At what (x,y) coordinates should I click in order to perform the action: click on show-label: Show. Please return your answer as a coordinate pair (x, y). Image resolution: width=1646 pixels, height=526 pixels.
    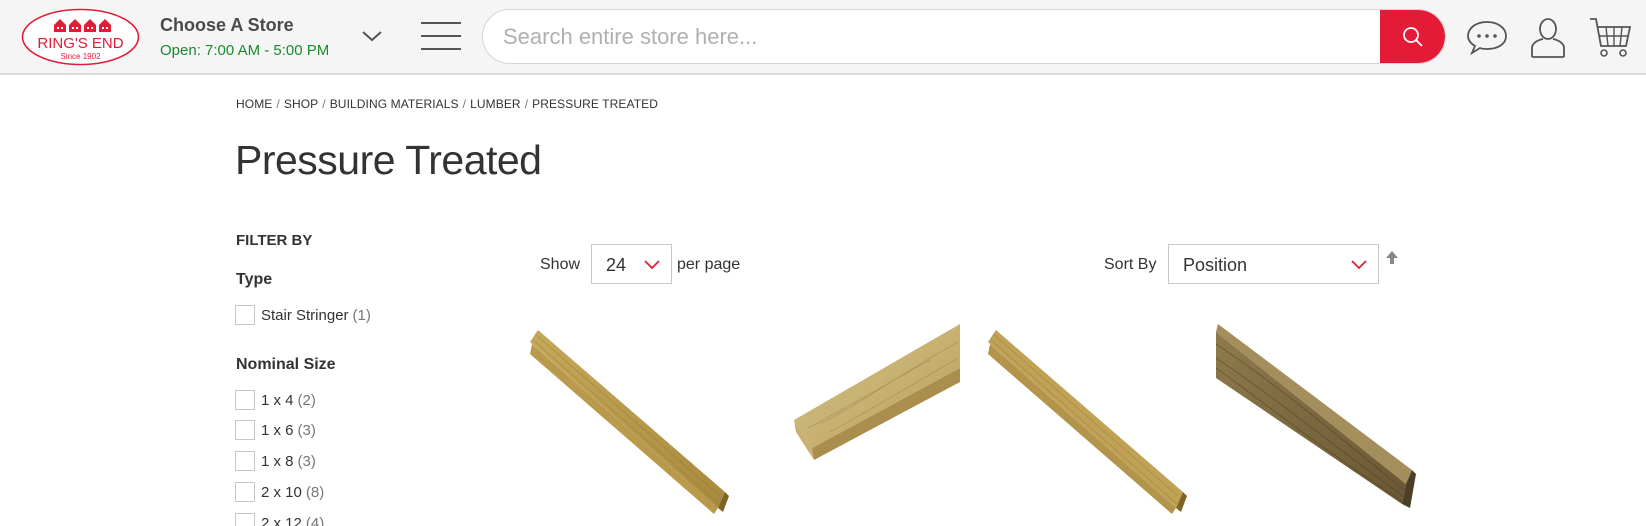
    Looking at the image, I should click on (560, 264).